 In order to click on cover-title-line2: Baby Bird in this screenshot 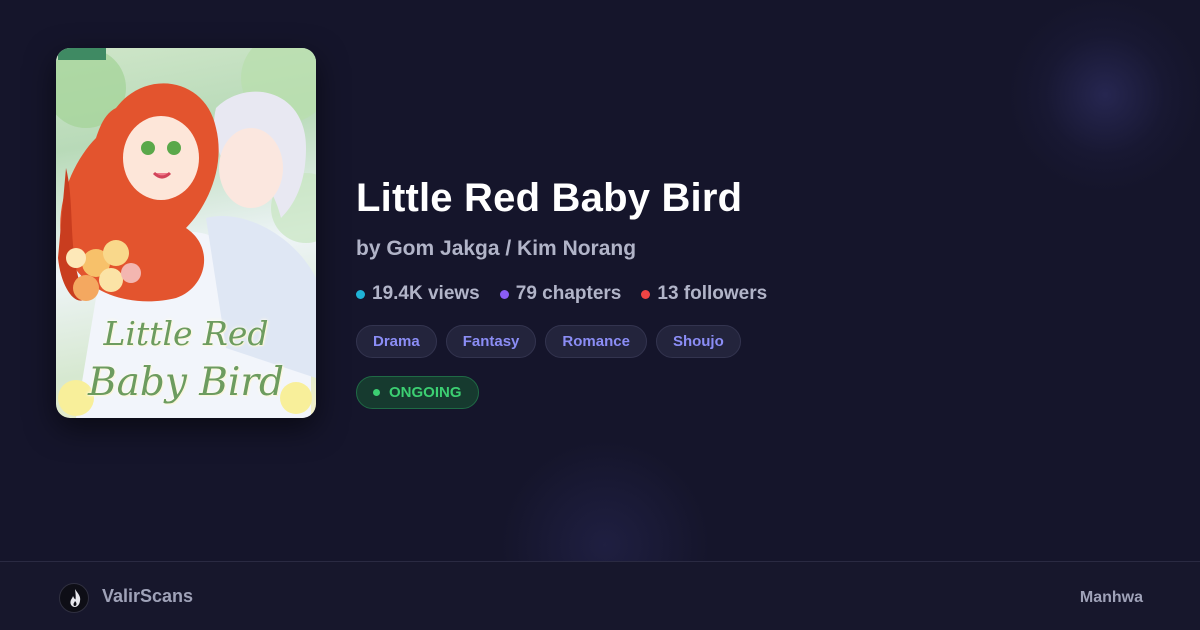, I will do `click(186, 382)`.